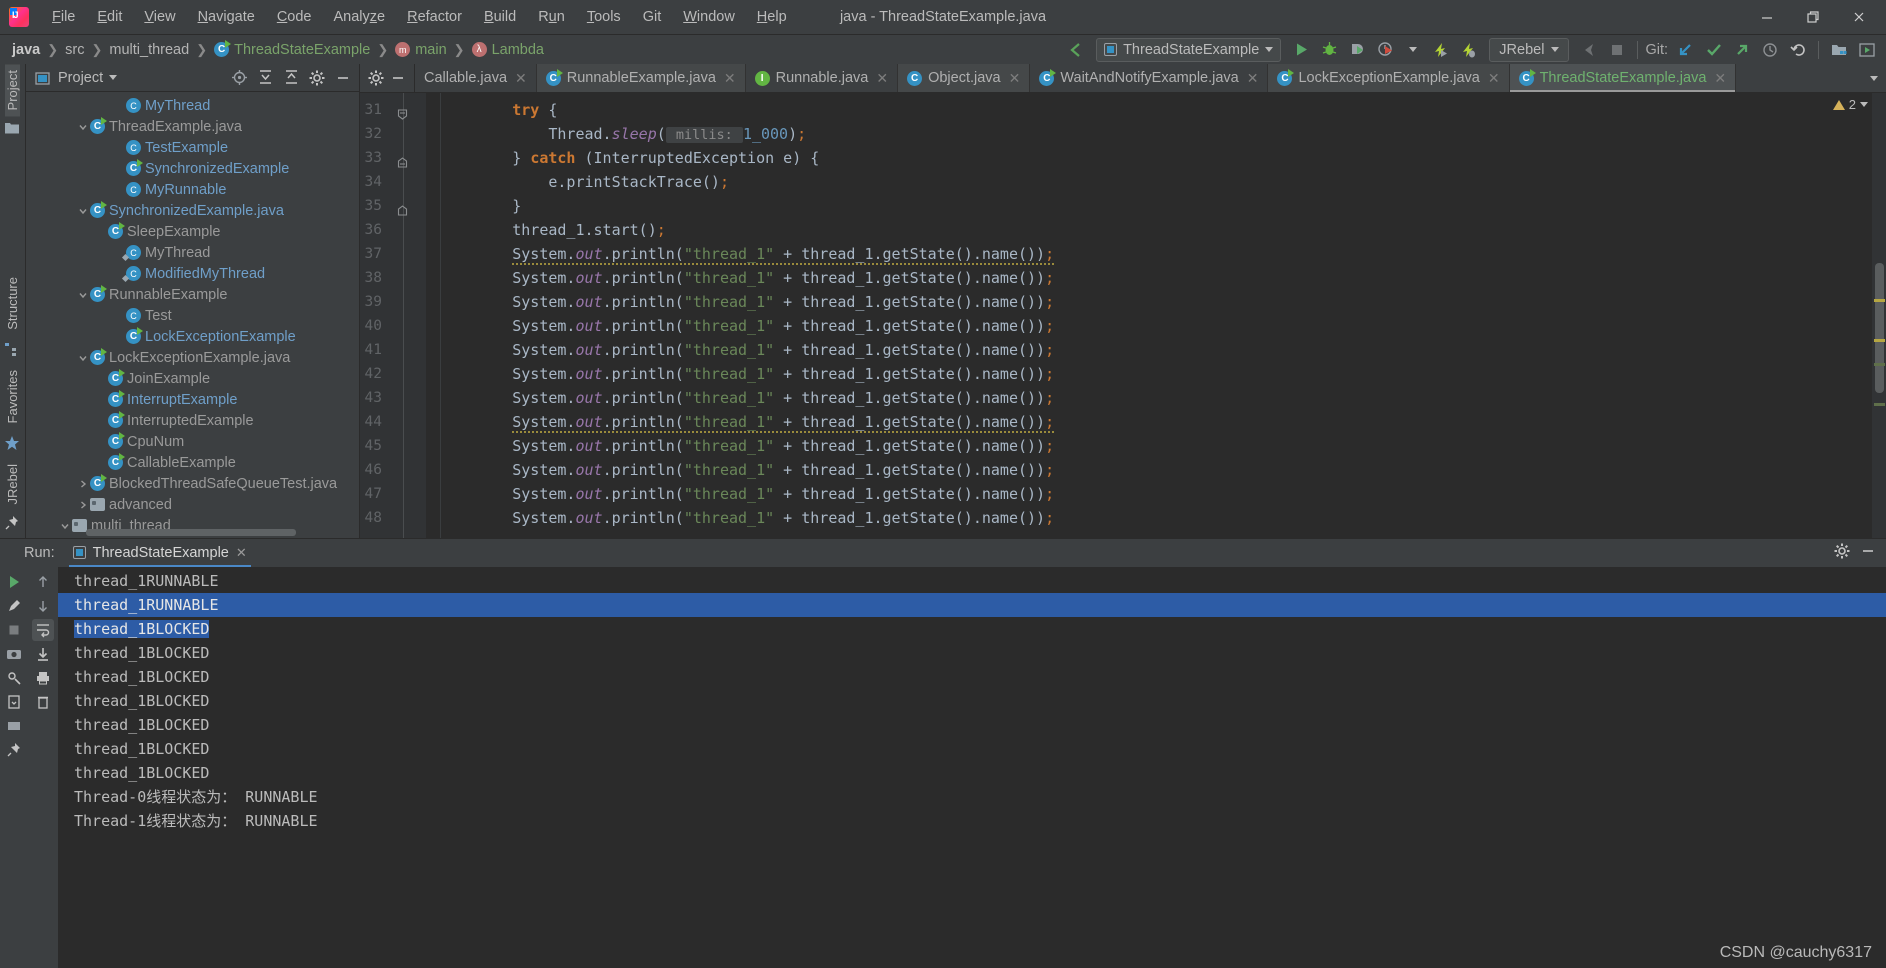  Describe the element at coordinates (508, 50) in the screenshot. I see `breadcrumb-item-lambda: λ Lambda` at that location.